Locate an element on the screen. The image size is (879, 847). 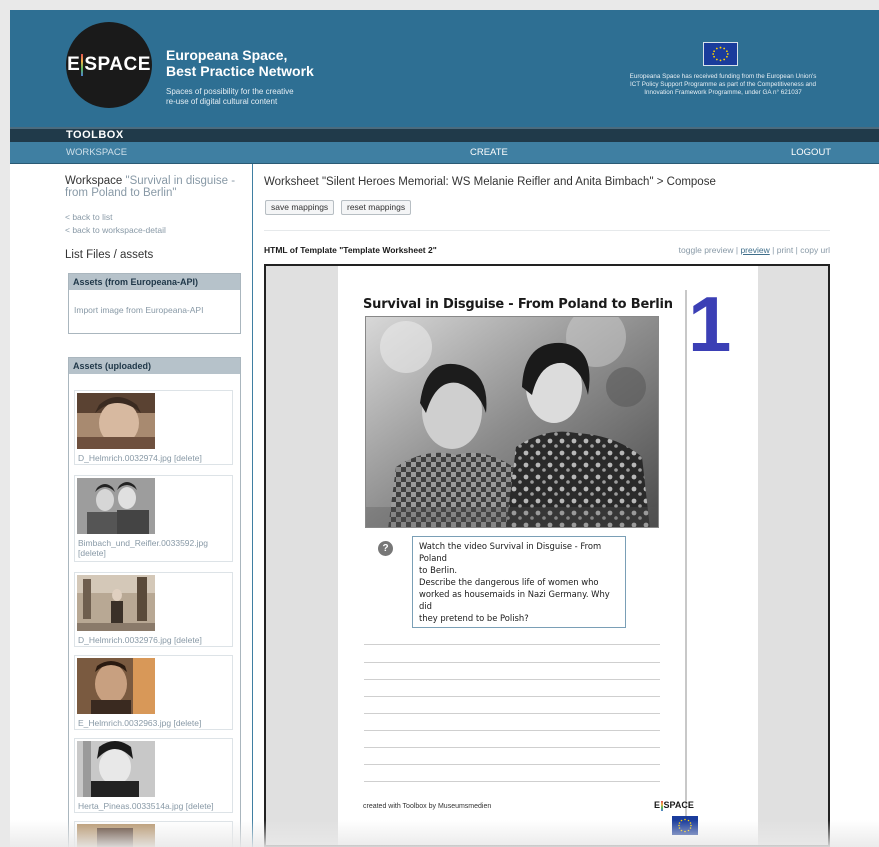
toggle-preview-link: toggle preview is located at coordinates (706, 250).